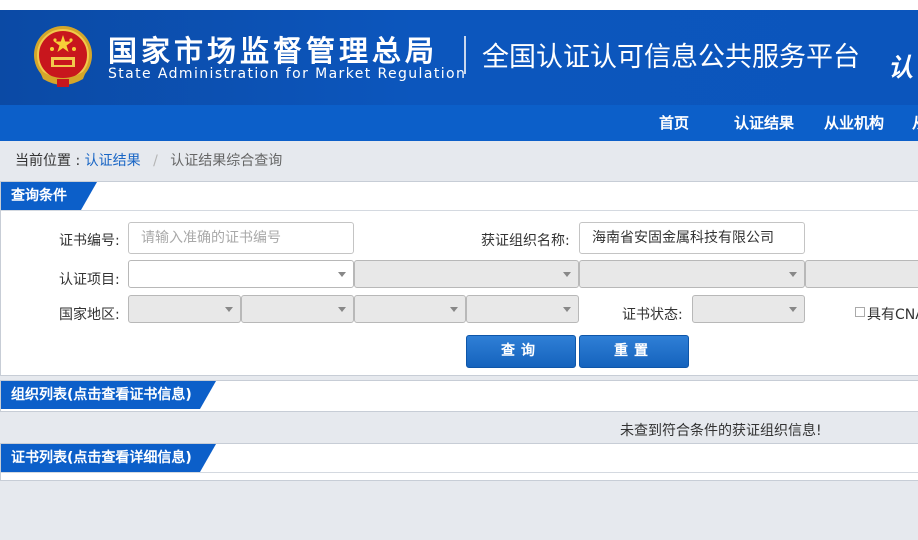 This screenshot has height=540, width=918. What do you see at coordinates (521, 351) in the screenshot?
I see `search-button: 查询` at bounding box center [521, 351].